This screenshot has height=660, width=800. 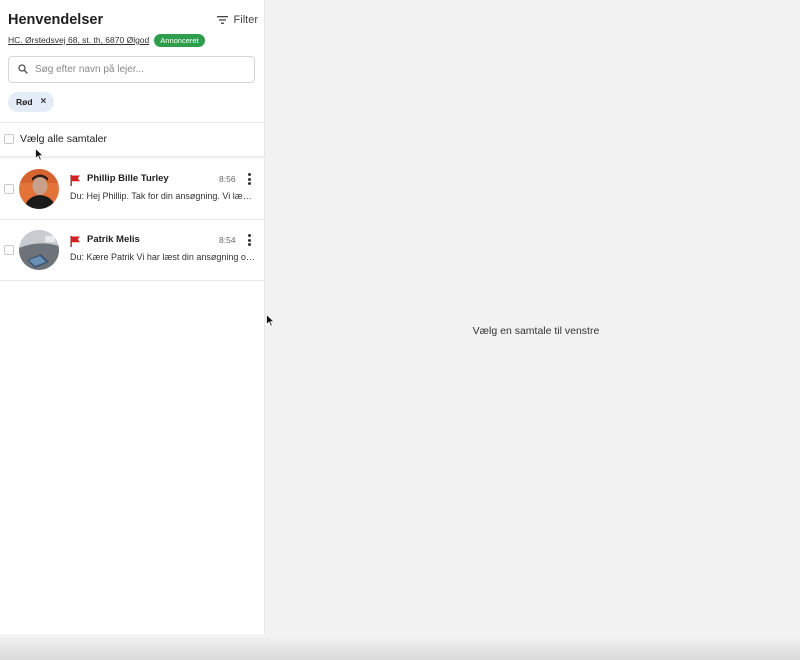 I want to click on filter-chip-rod: Rød ×, so click(x=31, y=102).